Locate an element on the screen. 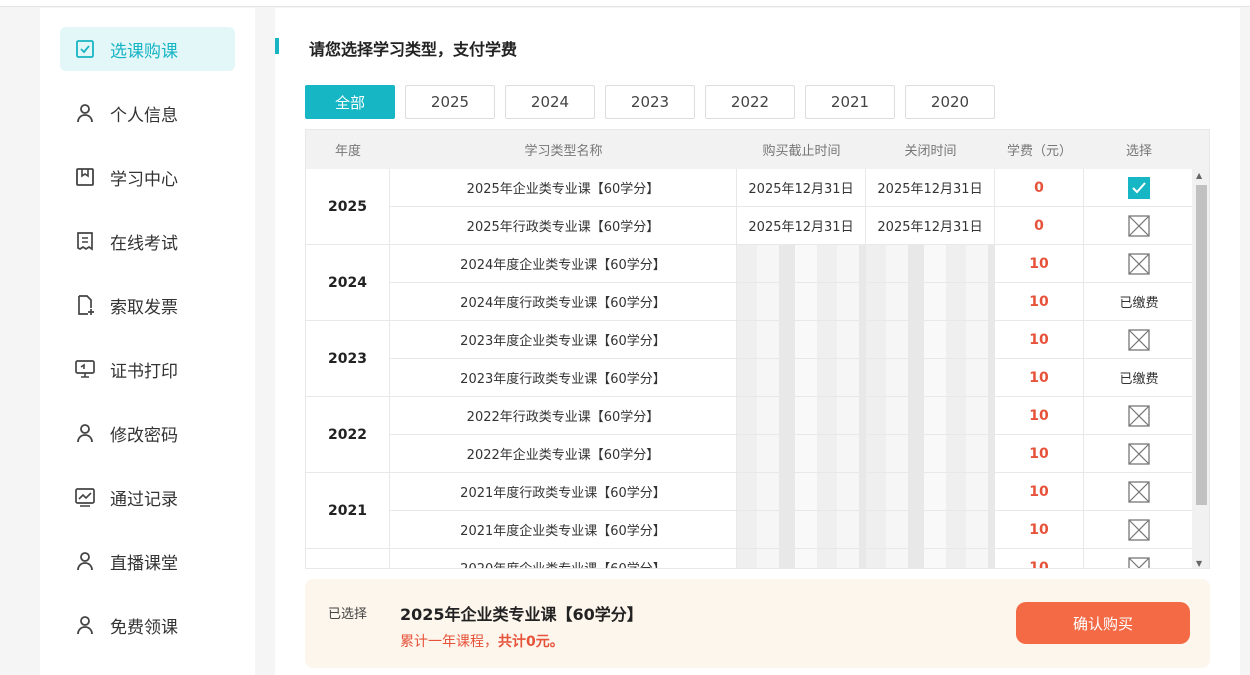  close-date-cell: 2025年12月31日 is located at coordinates (930, 225).